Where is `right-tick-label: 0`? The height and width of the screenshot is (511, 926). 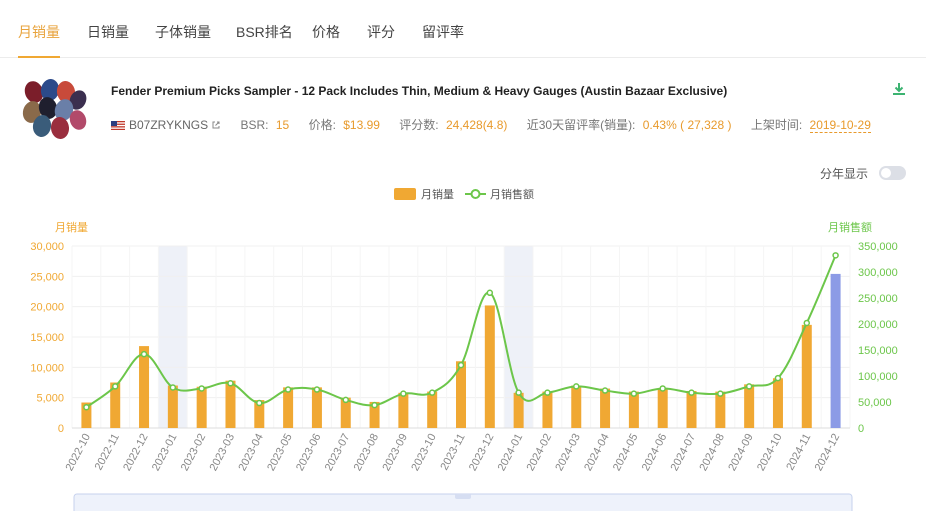
right-tick-label: 0 is located at coordinates (861, 429).